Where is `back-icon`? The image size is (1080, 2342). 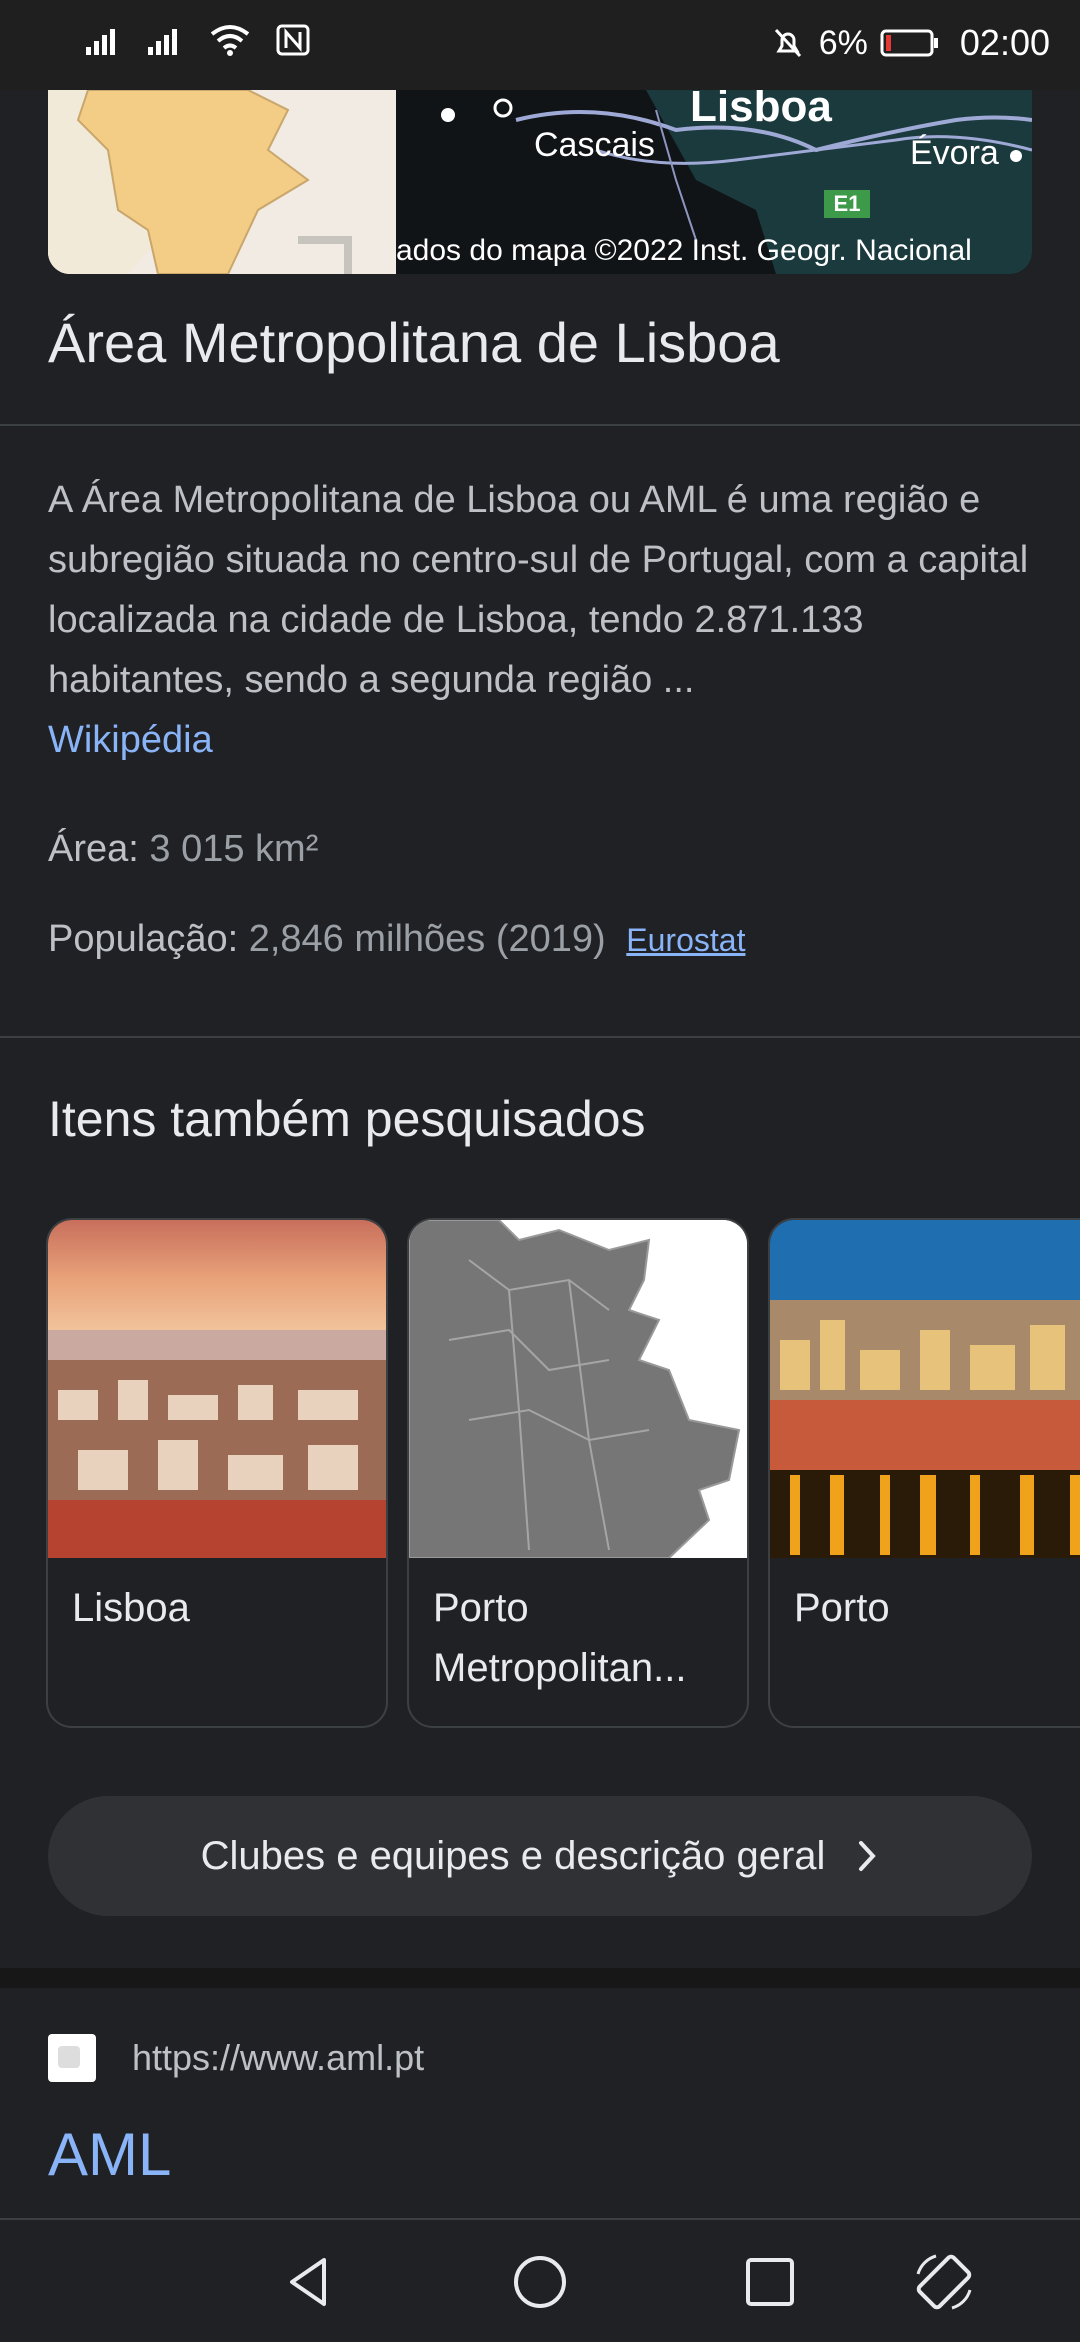
back-icon is located at coordinates (310, 2282).